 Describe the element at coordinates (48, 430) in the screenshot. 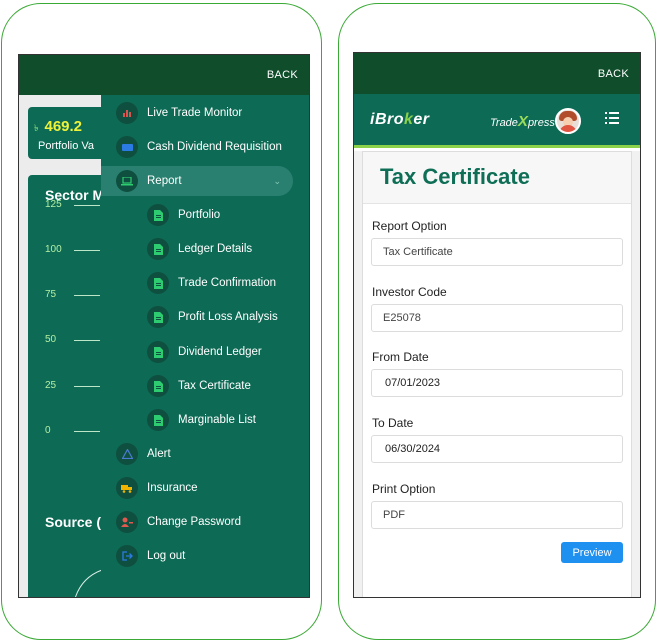

I see `y-tick-label: 0` at that location.